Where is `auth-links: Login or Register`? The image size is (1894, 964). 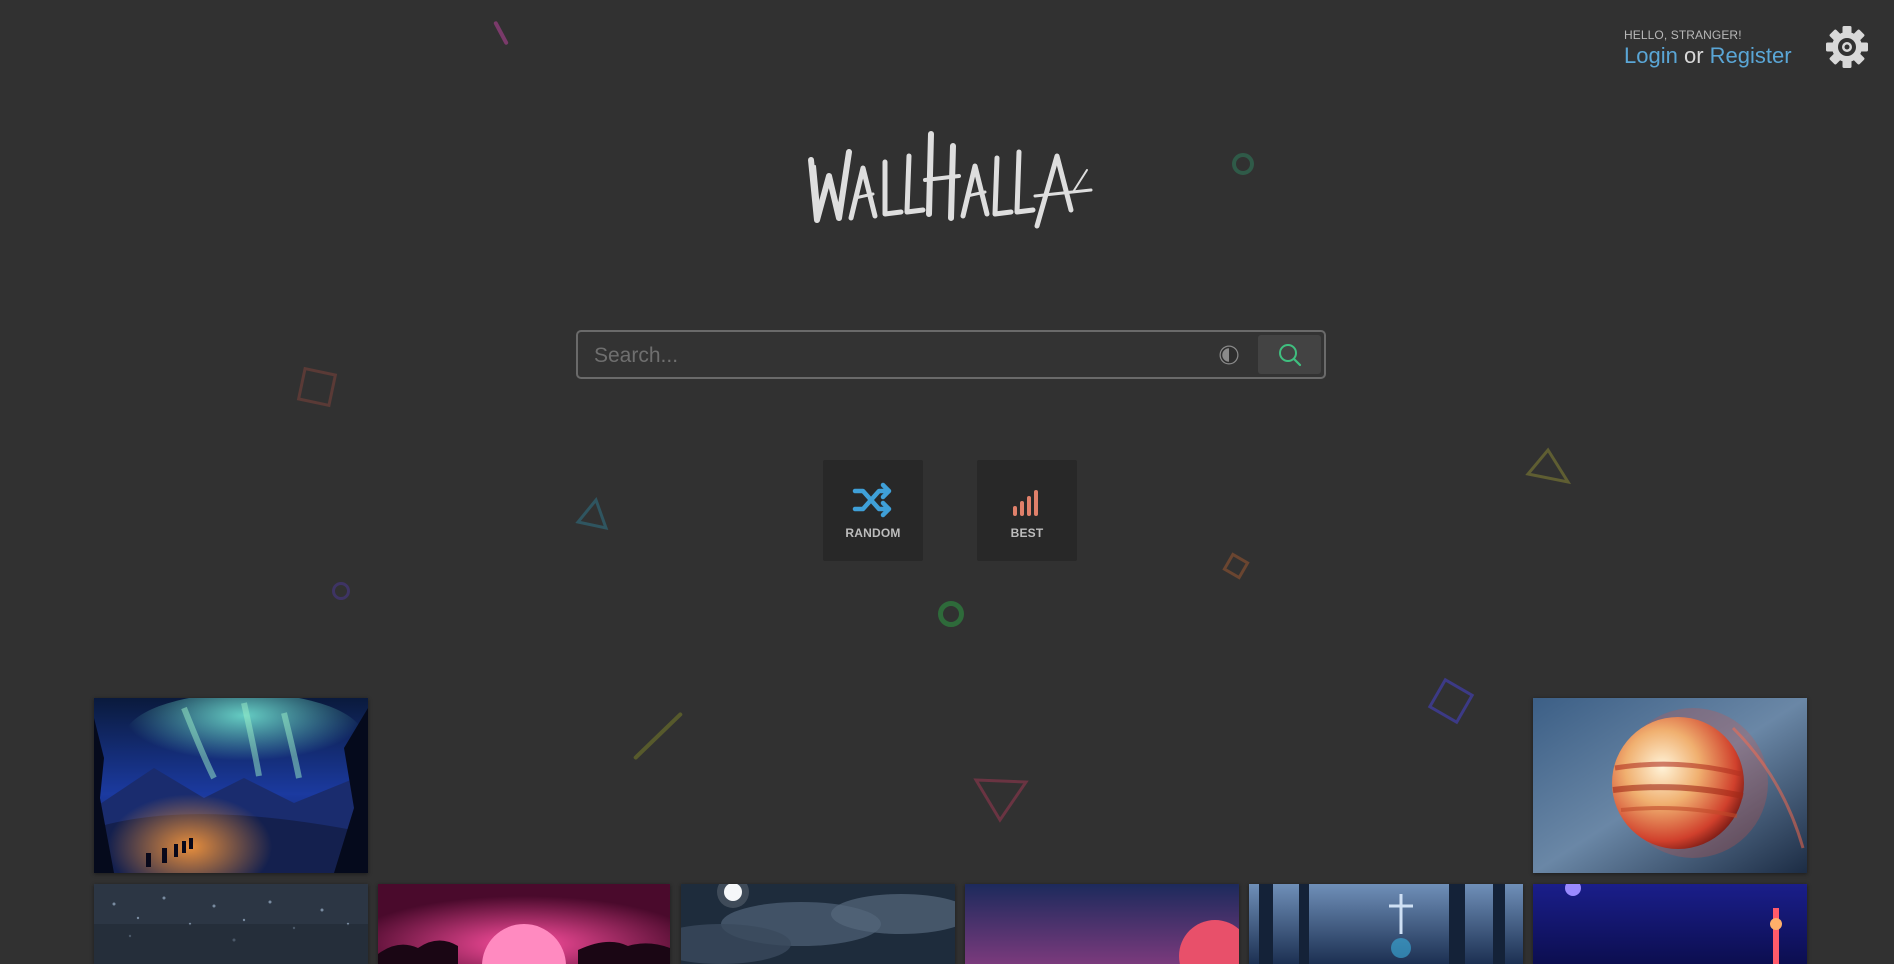
auth-links: Login or Register is located at coordinates (1724, 56).